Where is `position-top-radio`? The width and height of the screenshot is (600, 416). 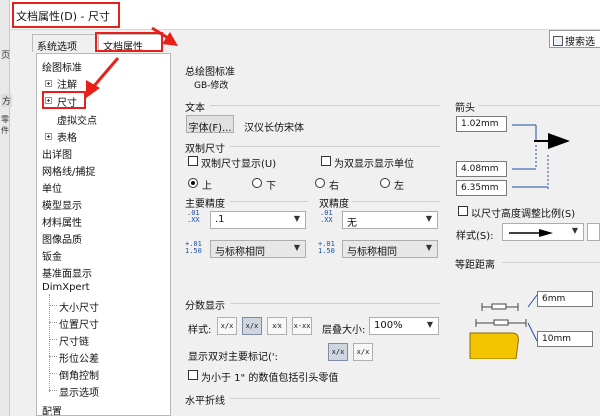
position-top-radio is located at coordinates (193, 183).